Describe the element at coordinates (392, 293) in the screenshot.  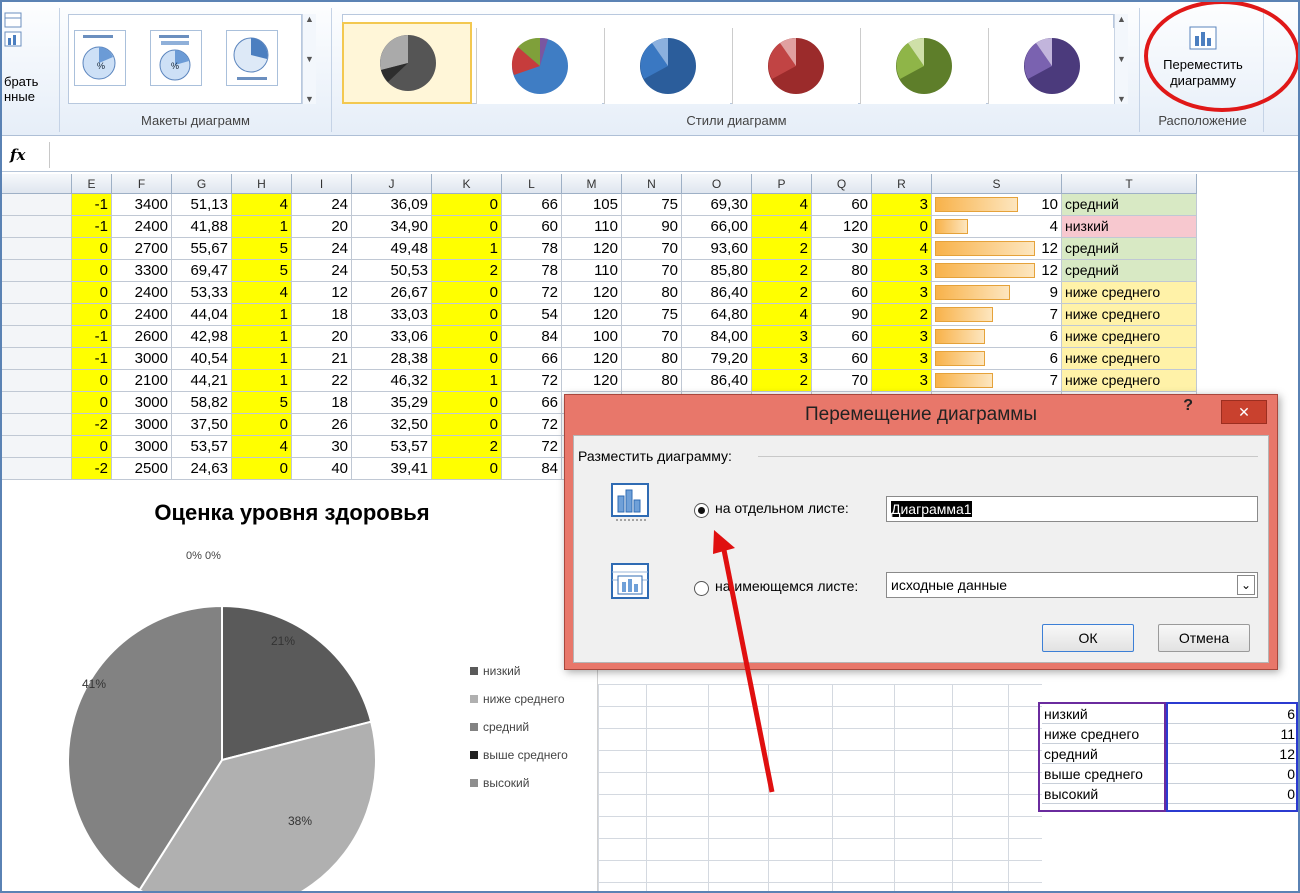
I see `cell: 26,67` at that location.